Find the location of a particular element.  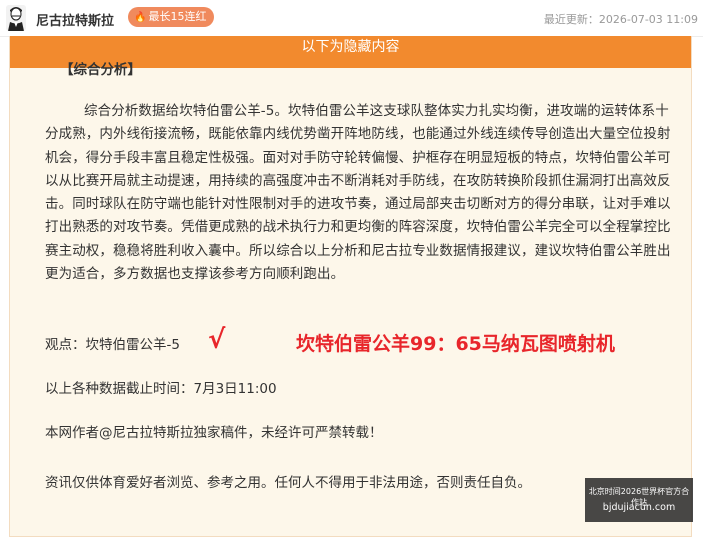

copyright-notice: 本网作者@尼古拉特斯拉独家稿件，未经许可严禁转载！ is located at coordinates (214, 433).